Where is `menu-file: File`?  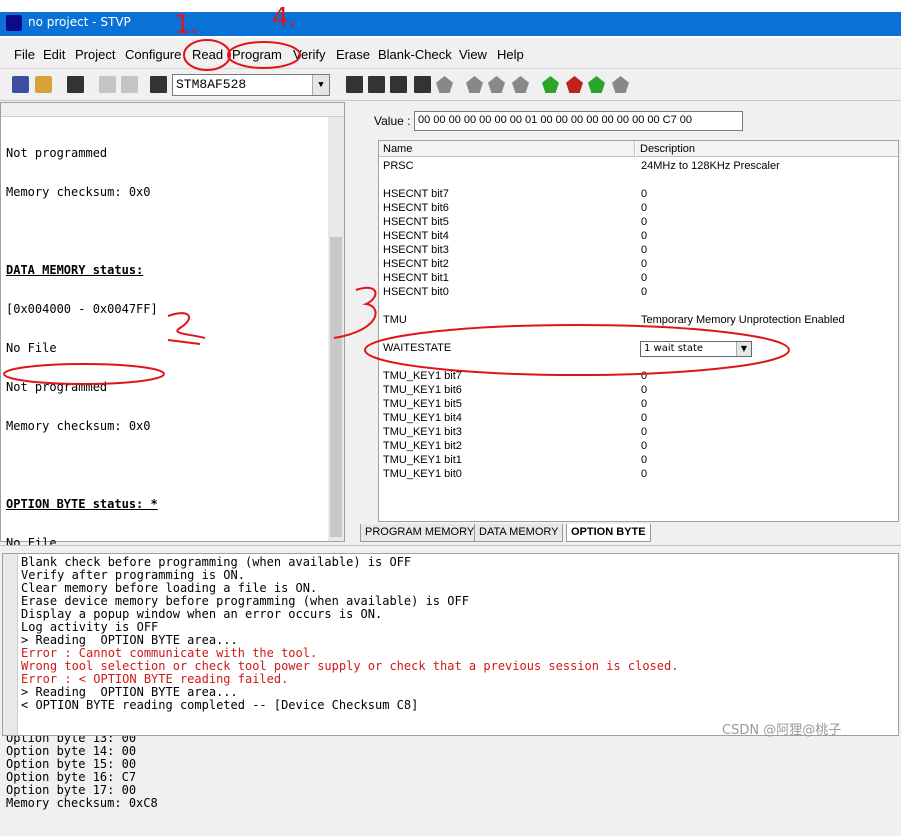
menu-file: File is located at coordinates (24, 54).